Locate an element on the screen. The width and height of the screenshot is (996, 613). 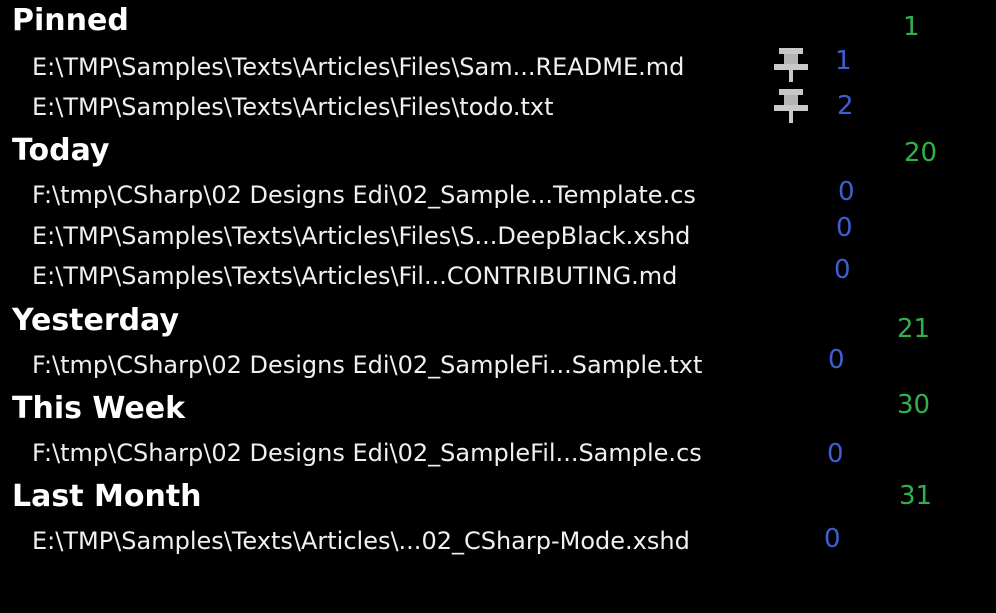
group-header-pinned: Pinned is located at coordinates (70, 20).